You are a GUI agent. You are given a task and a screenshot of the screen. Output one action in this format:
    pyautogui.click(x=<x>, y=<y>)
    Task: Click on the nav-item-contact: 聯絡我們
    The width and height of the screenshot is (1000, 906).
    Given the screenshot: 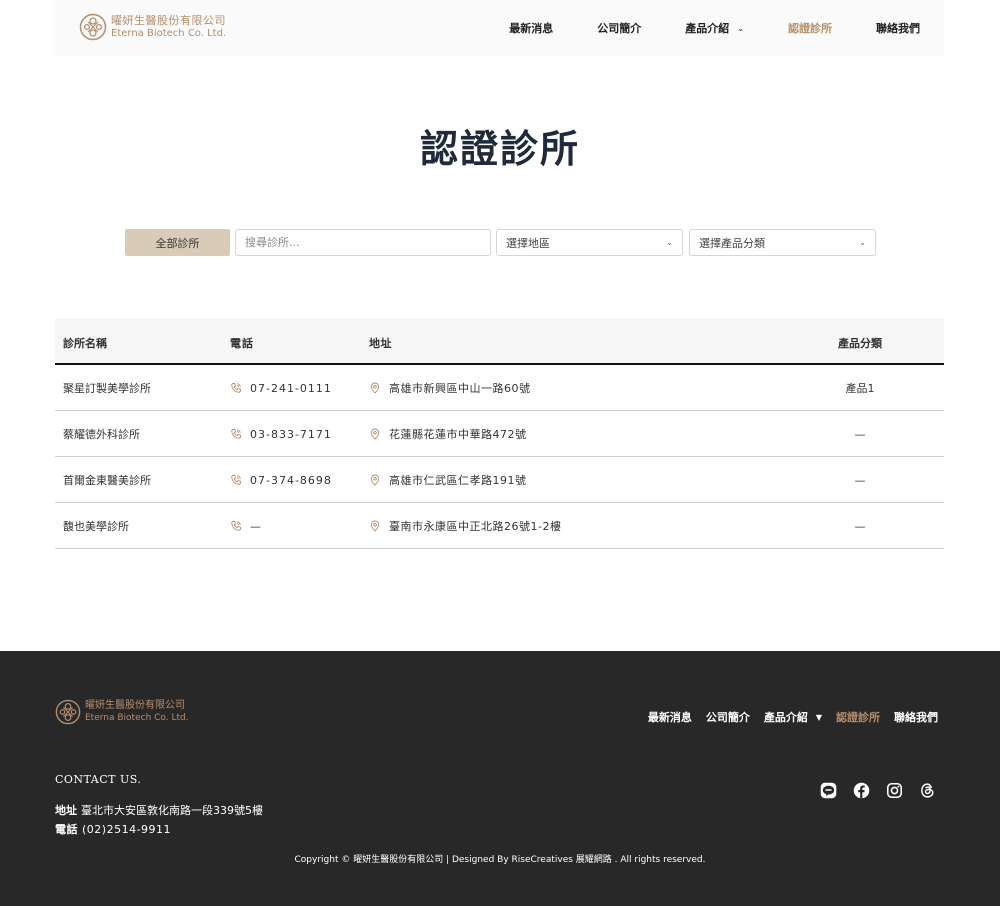 What is the action you would take?
    pyautogui.click(x=898, y=28)
    